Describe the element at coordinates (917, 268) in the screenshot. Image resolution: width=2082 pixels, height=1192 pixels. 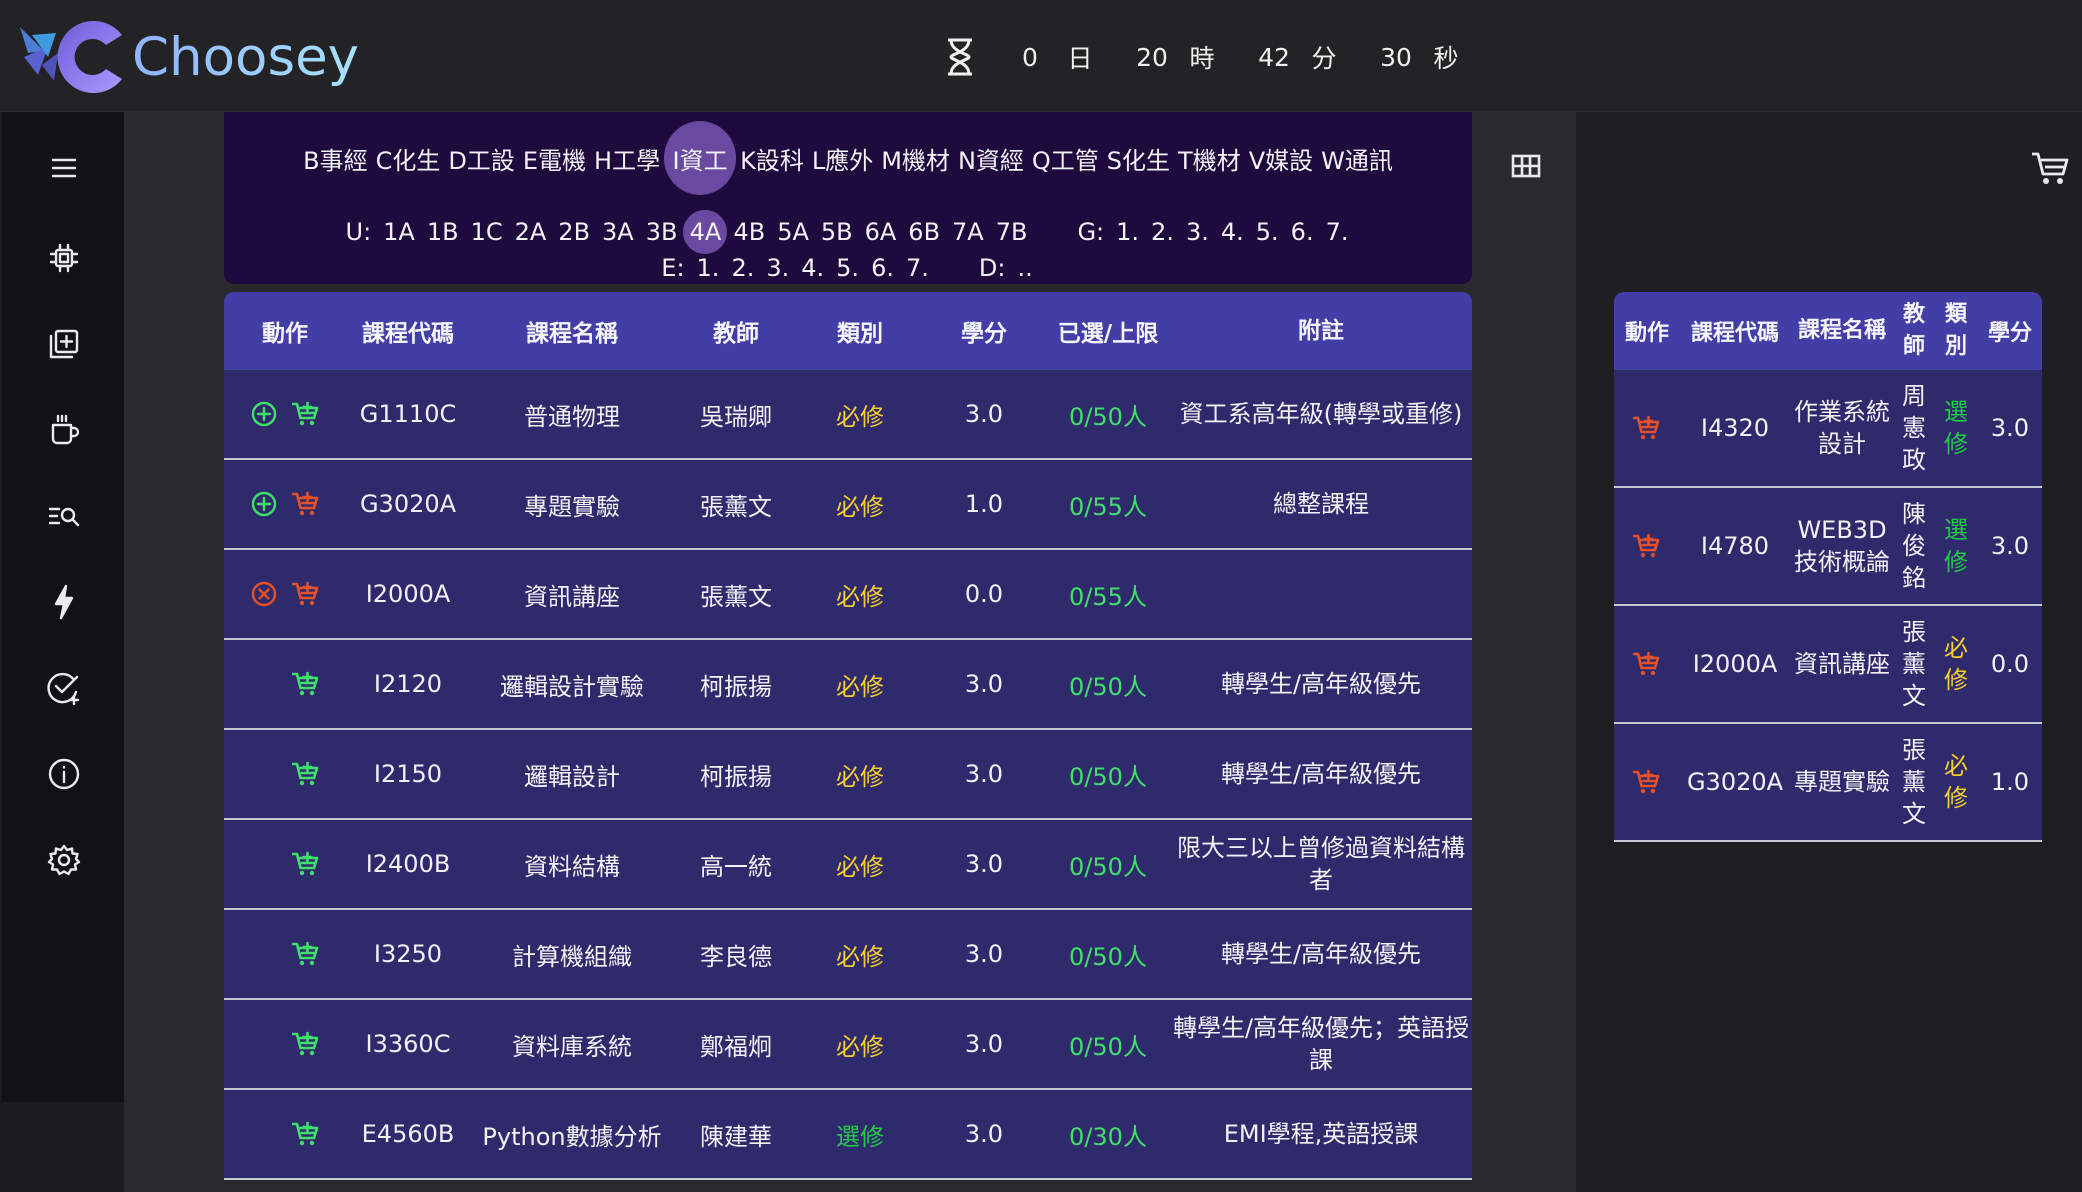
I see `grade-option-e: 7.` at that location.